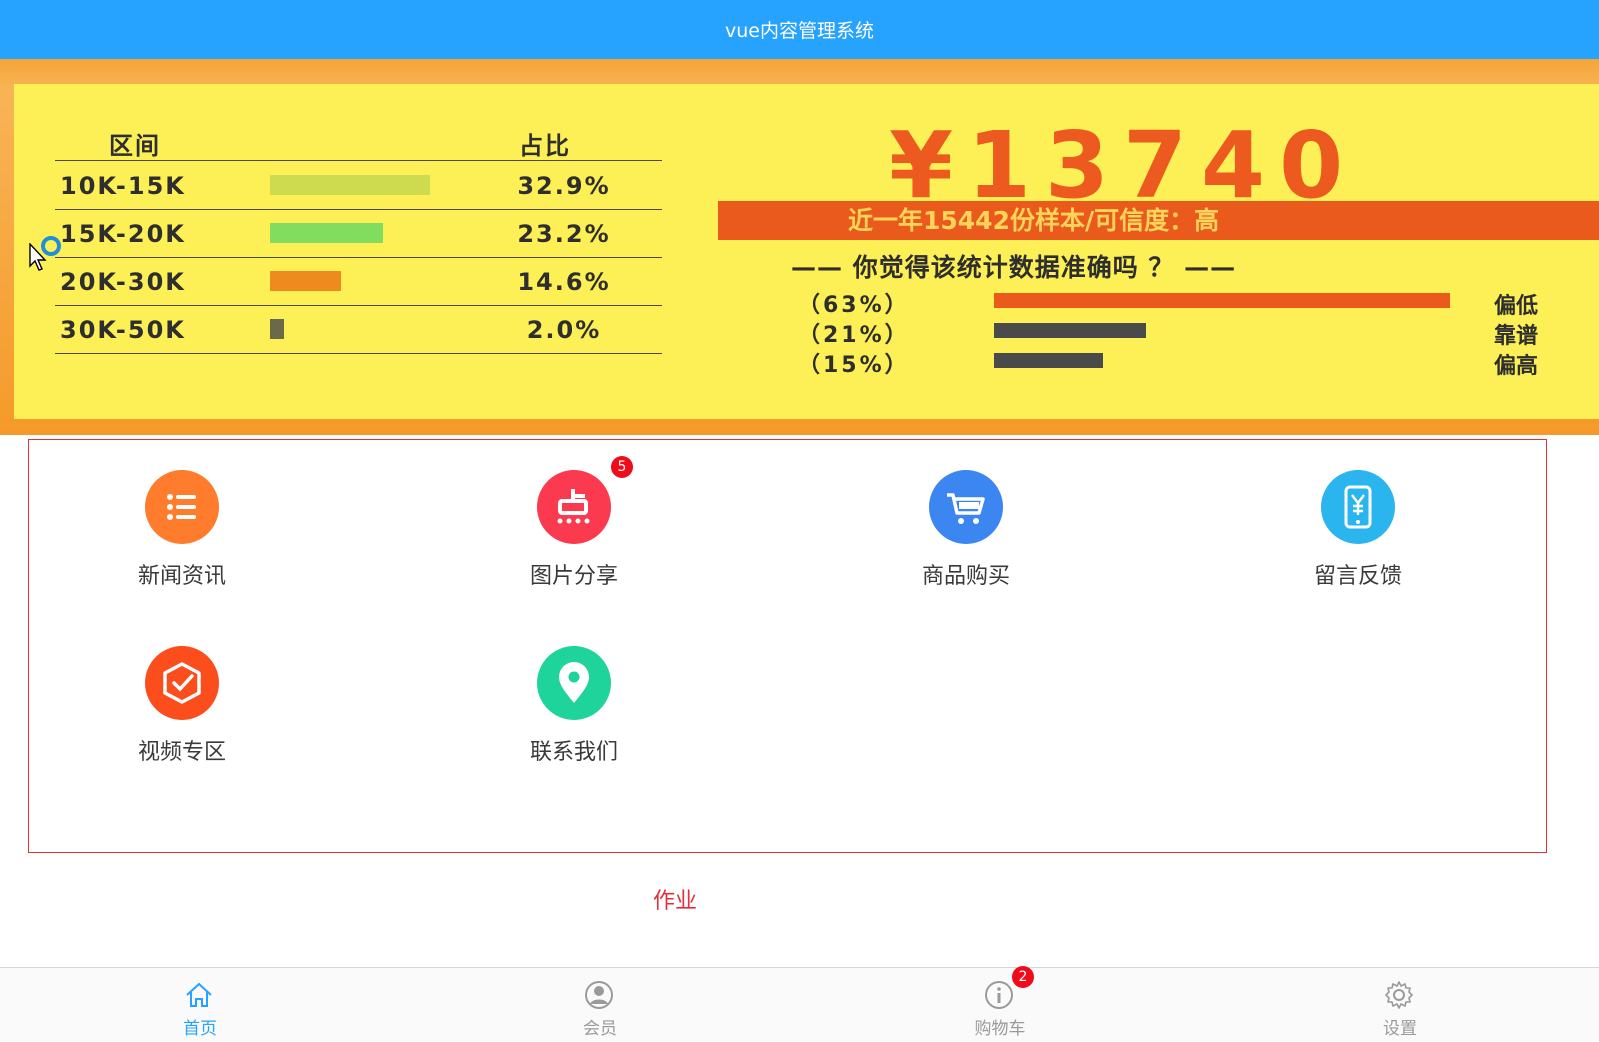 This screenshot has height=1042, width=1599. Describe the element at coordinates (675, 901) in the screenshot. I see `homework-text: 作业` at that location.